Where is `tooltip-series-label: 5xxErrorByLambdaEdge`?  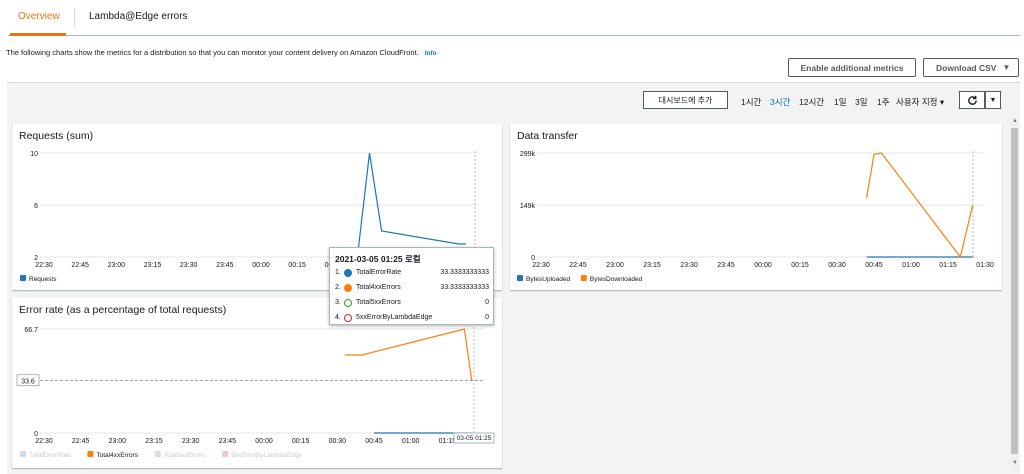
tooltip-series-label: 5xxErrorByLambdaEdge is located at coordinates (394, 317).